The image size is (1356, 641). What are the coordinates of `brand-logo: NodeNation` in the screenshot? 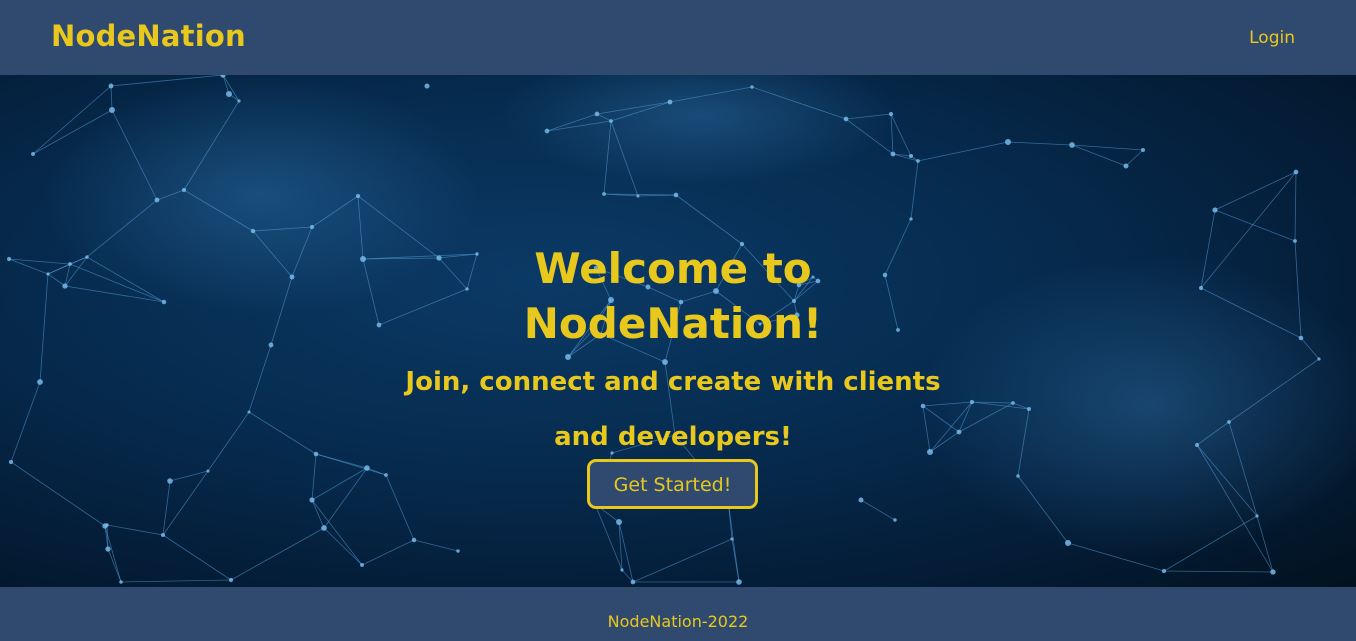 It's located at (148, 36).